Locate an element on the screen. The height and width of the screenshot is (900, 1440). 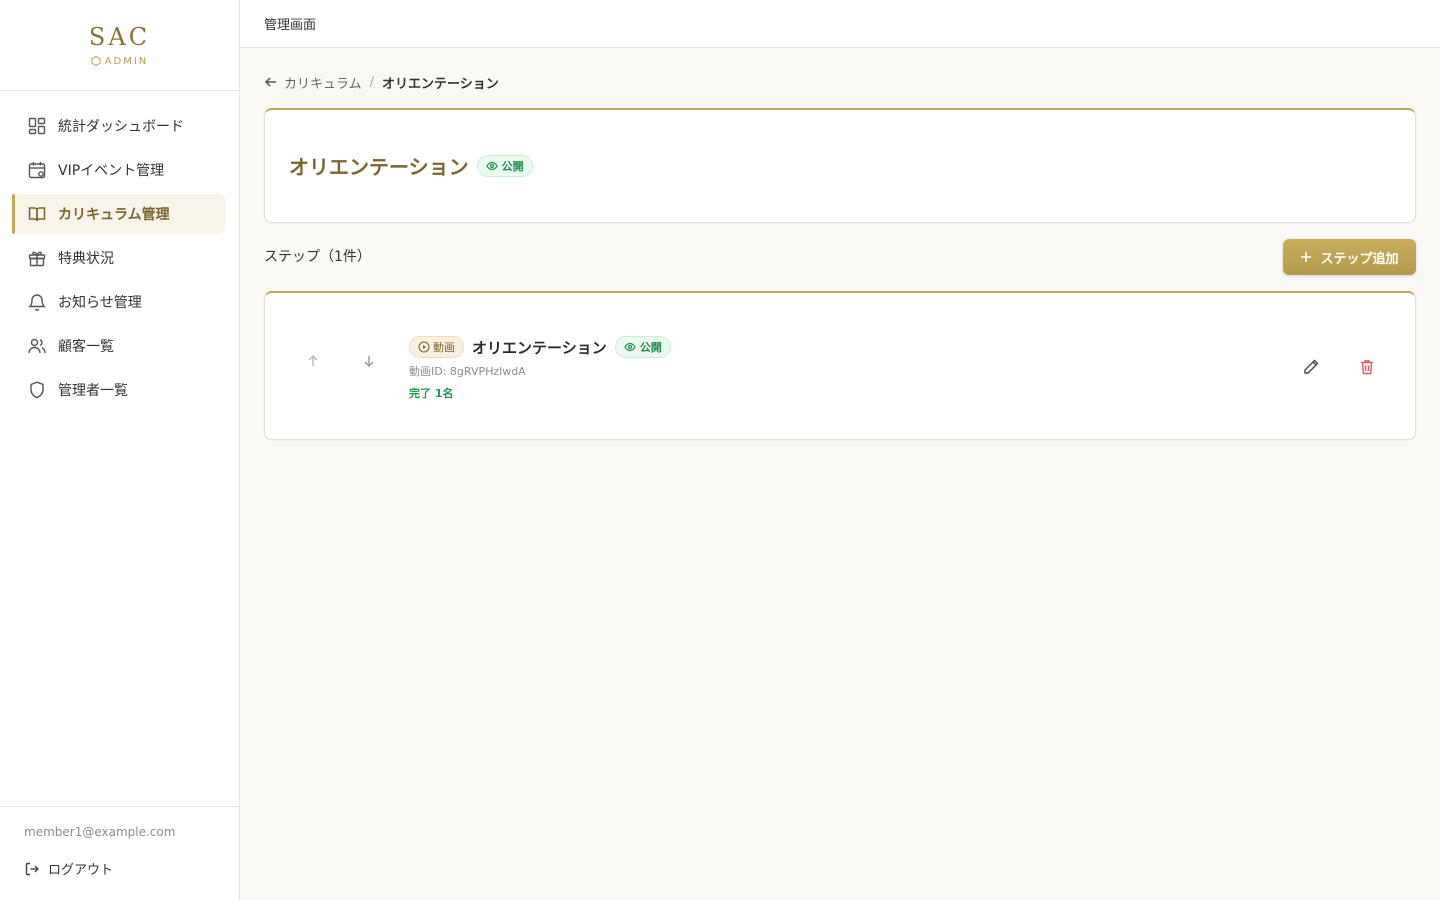
sidebar-item-label: 管理者一覧 is located at coordinates (93, 391).